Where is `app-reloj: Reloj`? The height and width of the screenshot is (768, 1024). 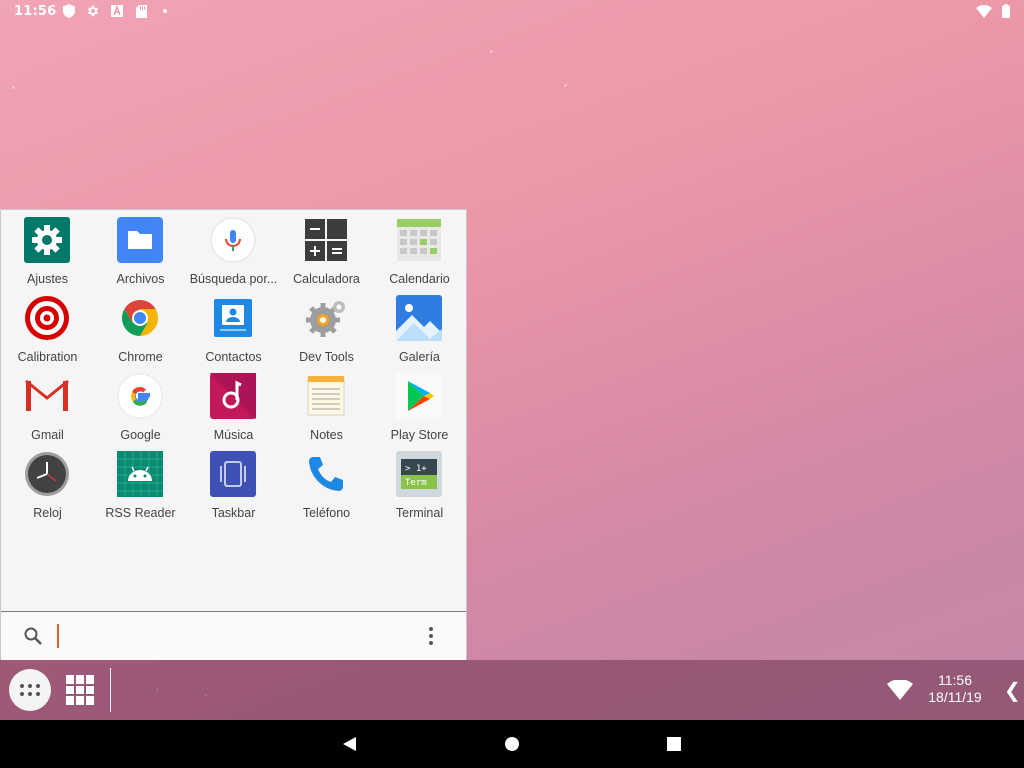
app-reloj: Reloj is located at coordinates (47, 483).